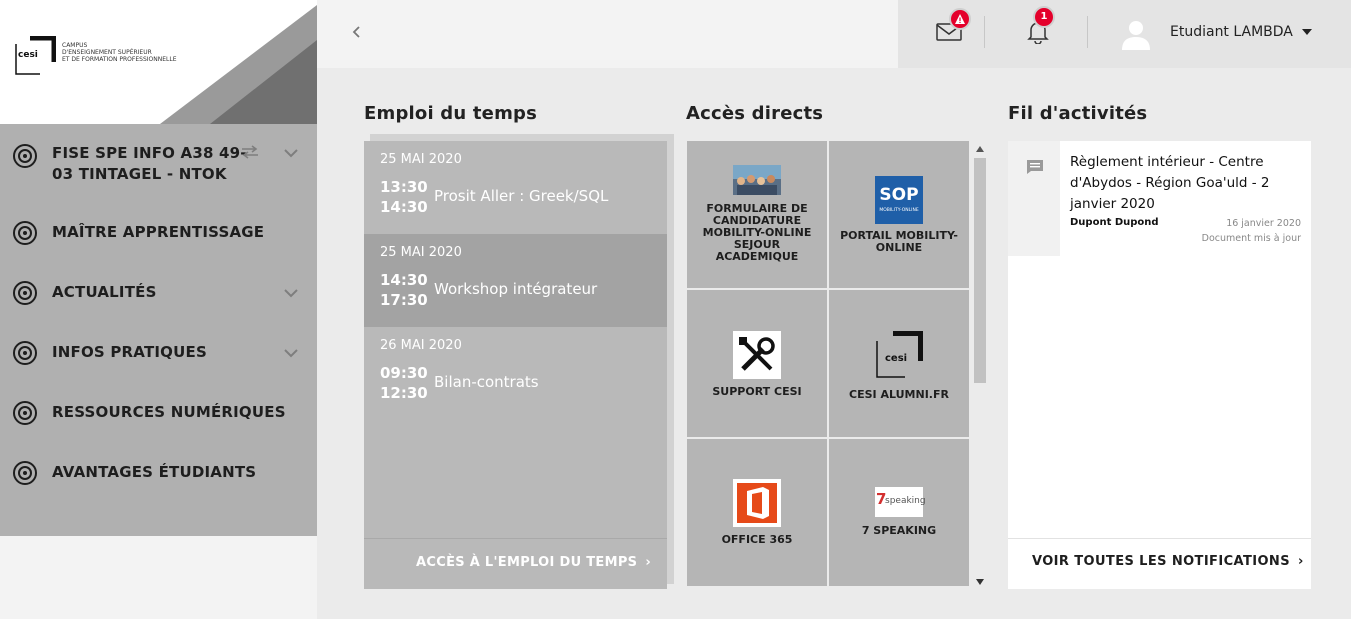  Describe the element at coordinates (980, 270) in the screenshot. I see `scroll-thumb` at that location.